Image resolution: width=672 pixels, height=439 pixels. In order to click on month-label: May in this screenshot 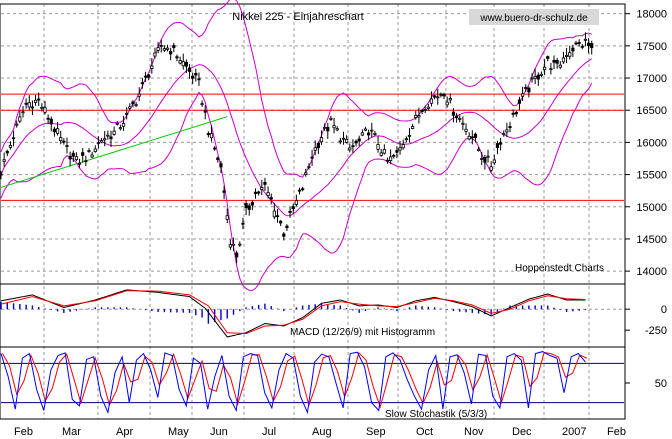, I will do `click(178, 432)`.